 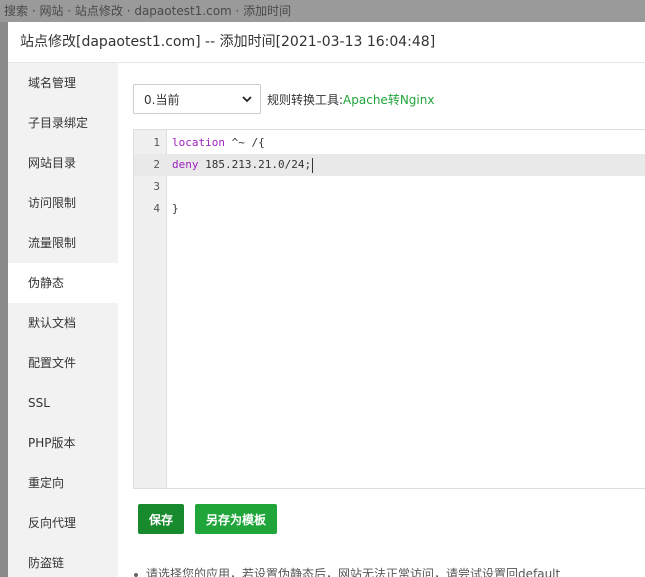 What do you see at coordinates (63, 483) in the screenshot?
I see `sidebar-item-redirect: 重定向` at bounding box center [63, 483].